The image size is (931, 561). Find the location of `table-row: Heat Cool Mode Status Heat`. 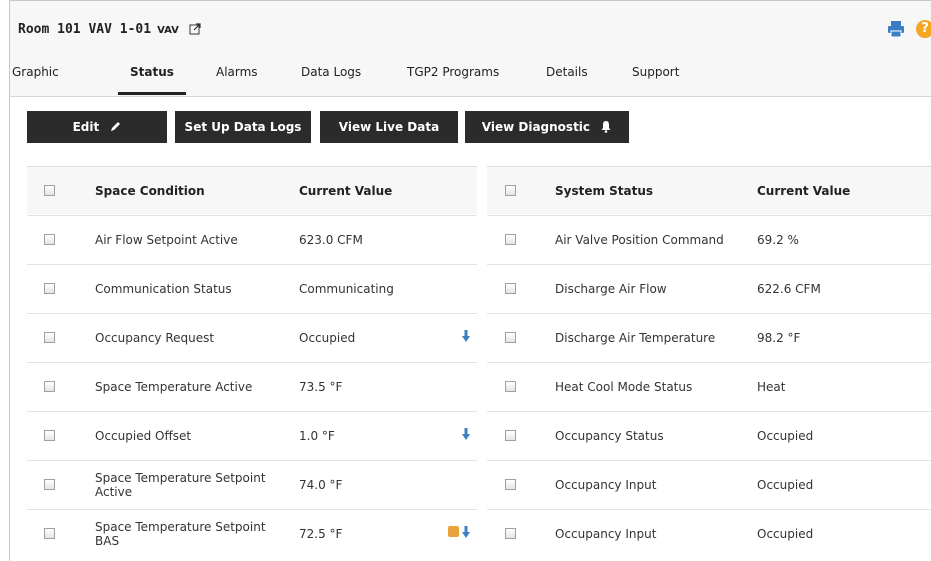

table-row: Heat Cool Mode Status Heat is located at coordinates (709, 386).